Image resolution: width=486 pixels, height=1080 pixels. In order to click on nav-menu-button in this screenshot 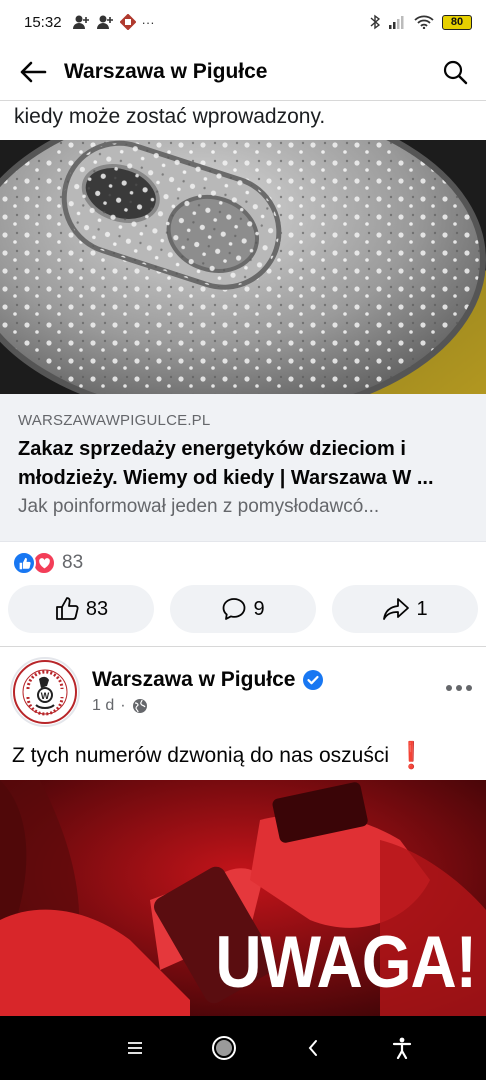, I will do `click(135, 1048)`.